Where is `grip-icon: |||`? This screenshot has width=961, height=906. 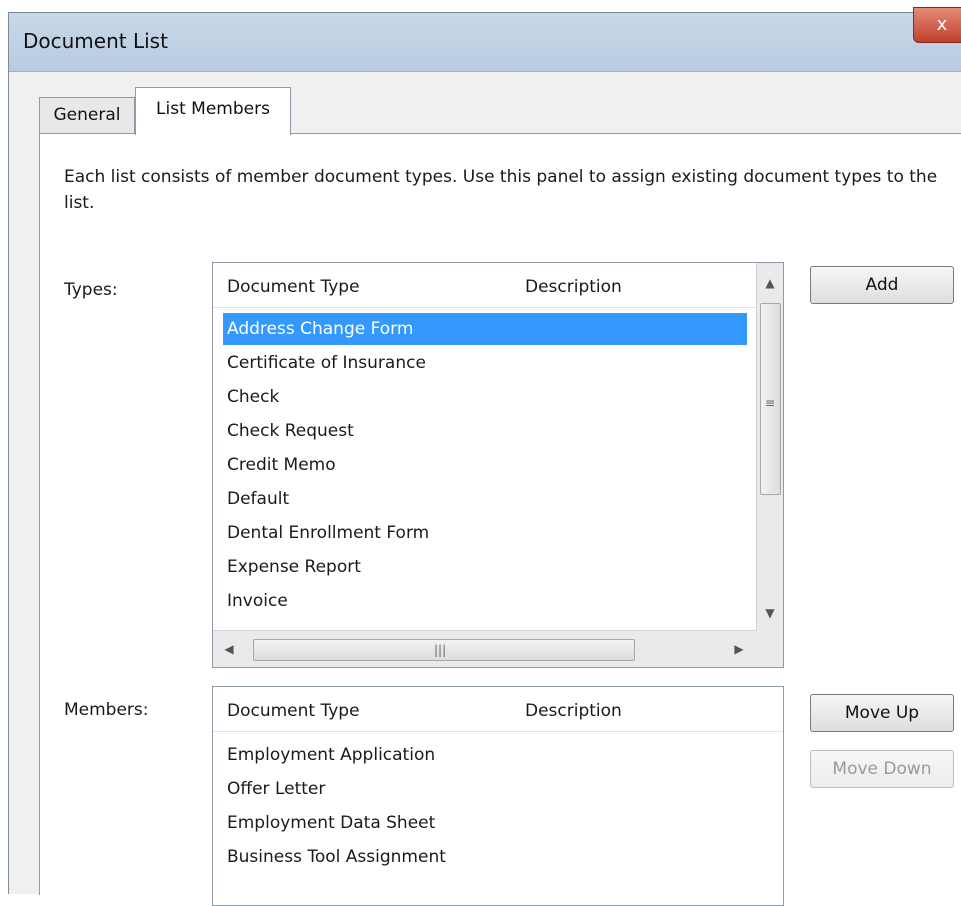 grip-icon: ||| is located at coordinates (440, 650).